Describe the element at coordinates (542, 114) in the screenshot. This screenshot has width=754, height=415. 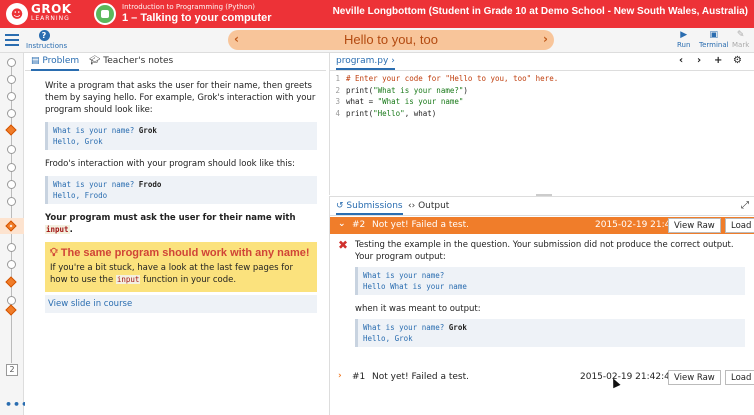
I see `code-line: 4 print("Hello", what)` at that location.